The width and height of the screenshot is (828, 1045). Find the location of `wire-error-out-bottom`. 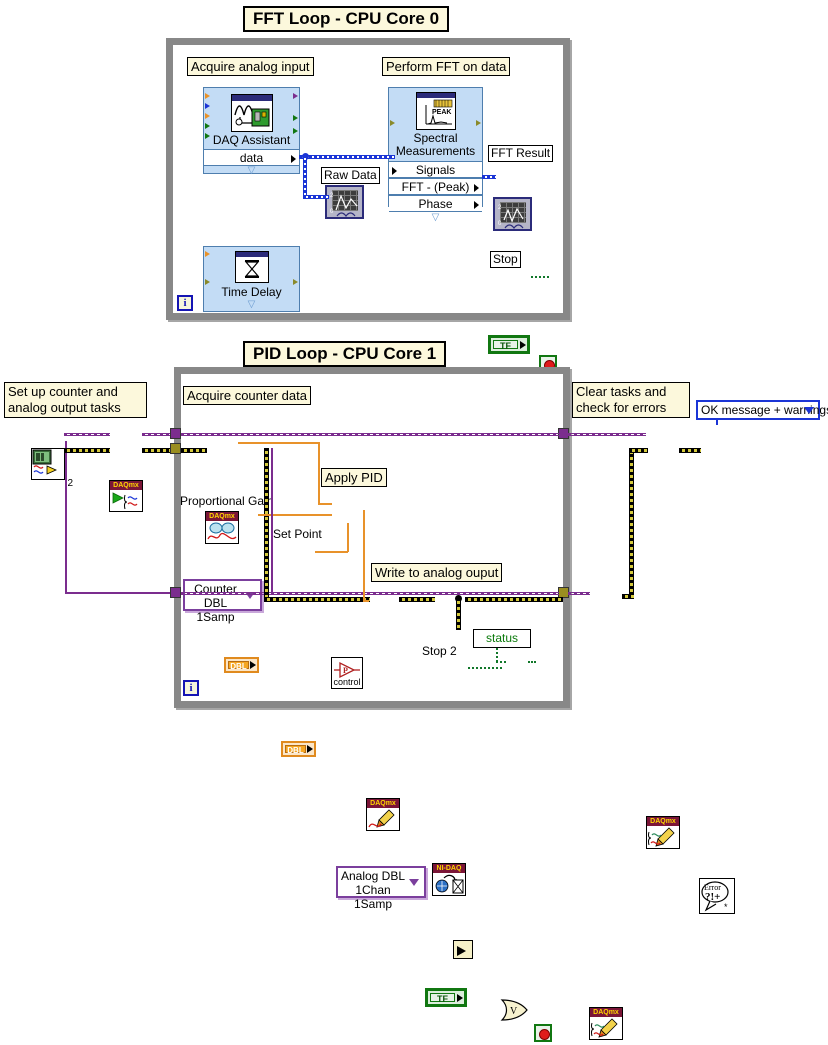

wire-error-out-bottom is located at coordinates (628, 596).